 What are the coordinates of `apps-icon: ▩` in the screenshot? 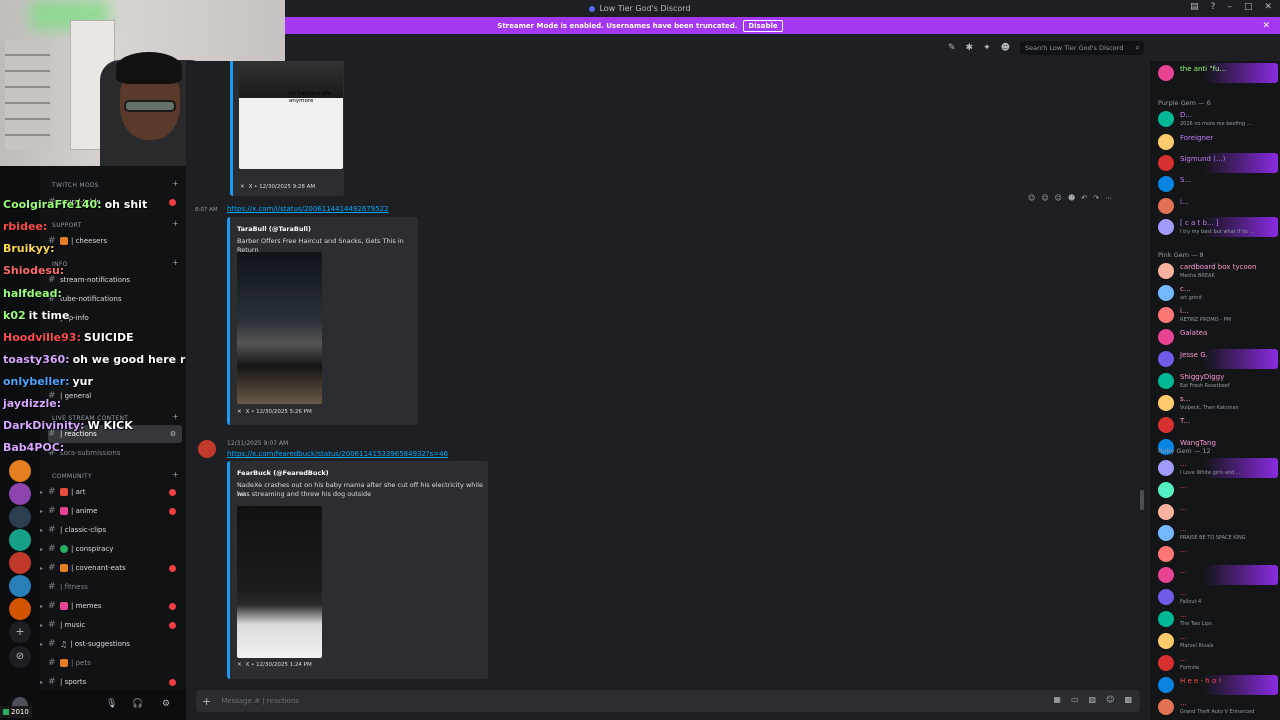 It's located at (1128, 699).